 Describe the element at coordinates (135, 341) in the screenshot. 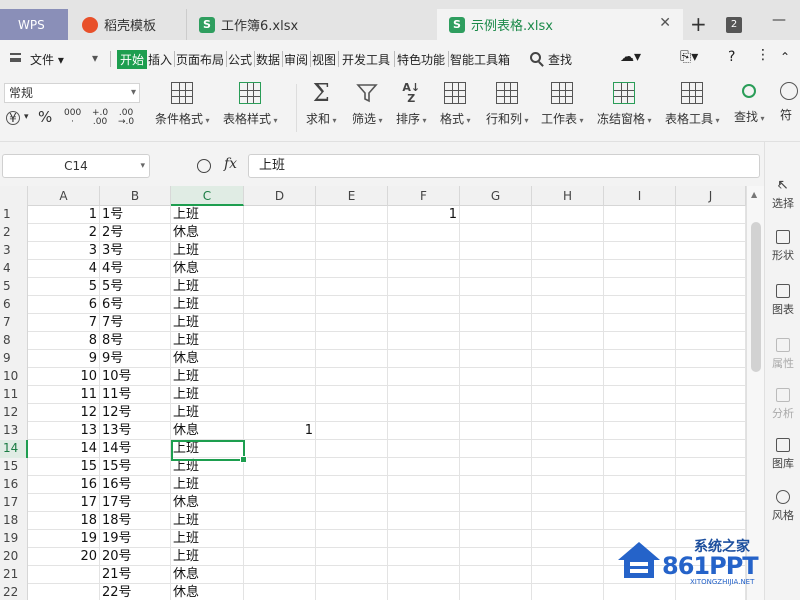

I see `cell-b: 8号` at that location.